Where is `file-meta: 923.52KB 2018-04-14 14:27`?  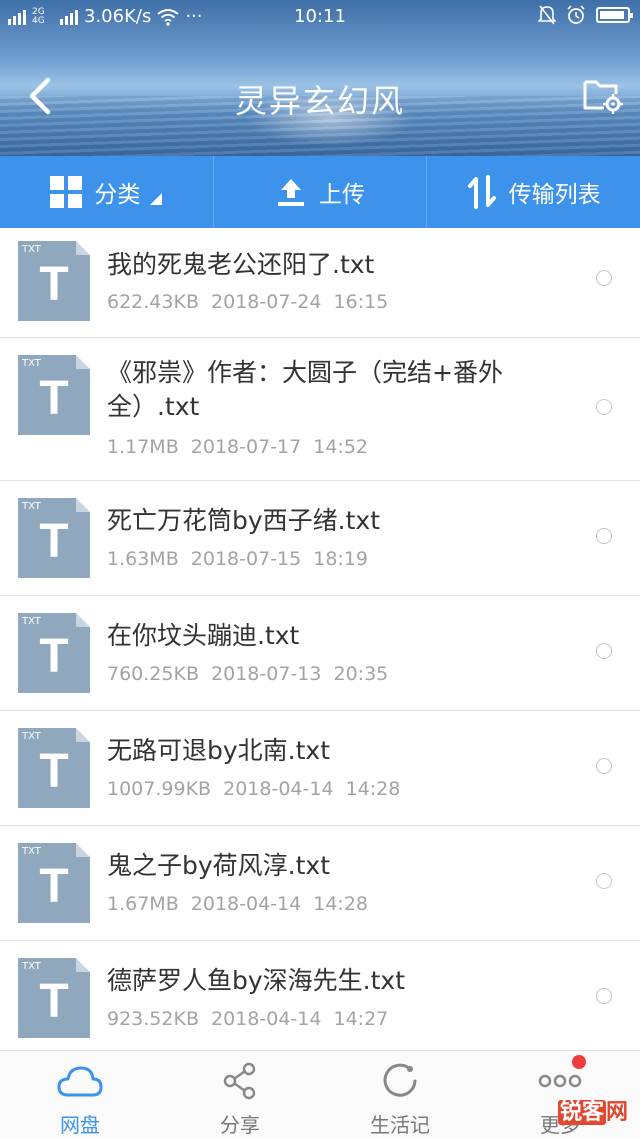 file-meta: 923.52KB 2018-04-14 14:27 is located at coordinates (247, 1019).